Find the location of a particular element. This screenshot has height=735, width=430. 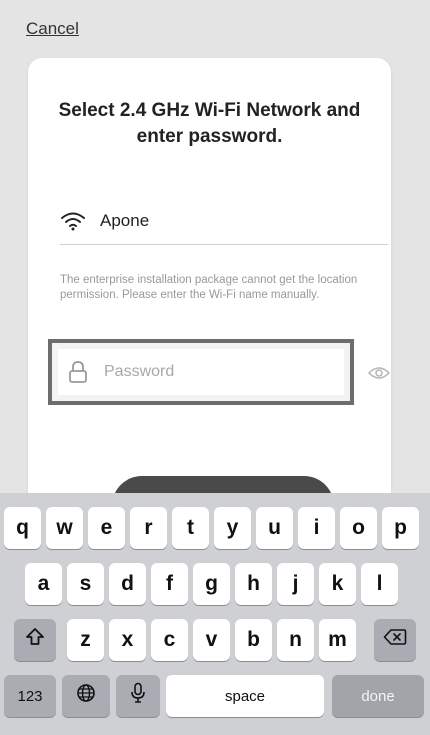

password-field-highlight is located at coordinates (201, 372).